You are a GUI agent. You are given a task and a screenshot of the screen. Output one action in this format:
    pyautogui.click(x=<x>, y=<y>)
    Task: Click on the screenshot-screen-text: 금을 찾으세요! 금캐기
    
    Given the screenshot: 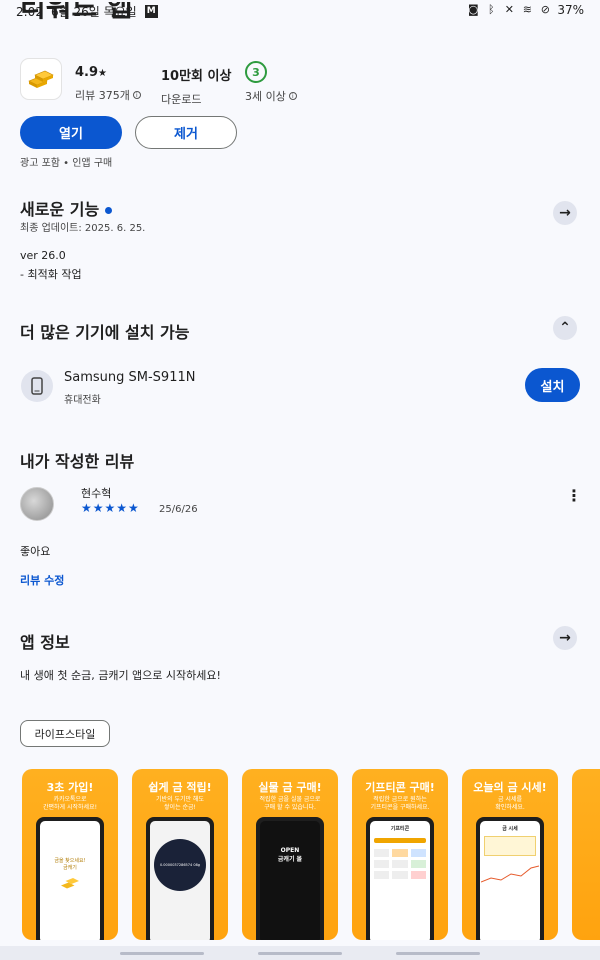 What is the action you would take?
    pyautogui.click(x=70, y=864)
    